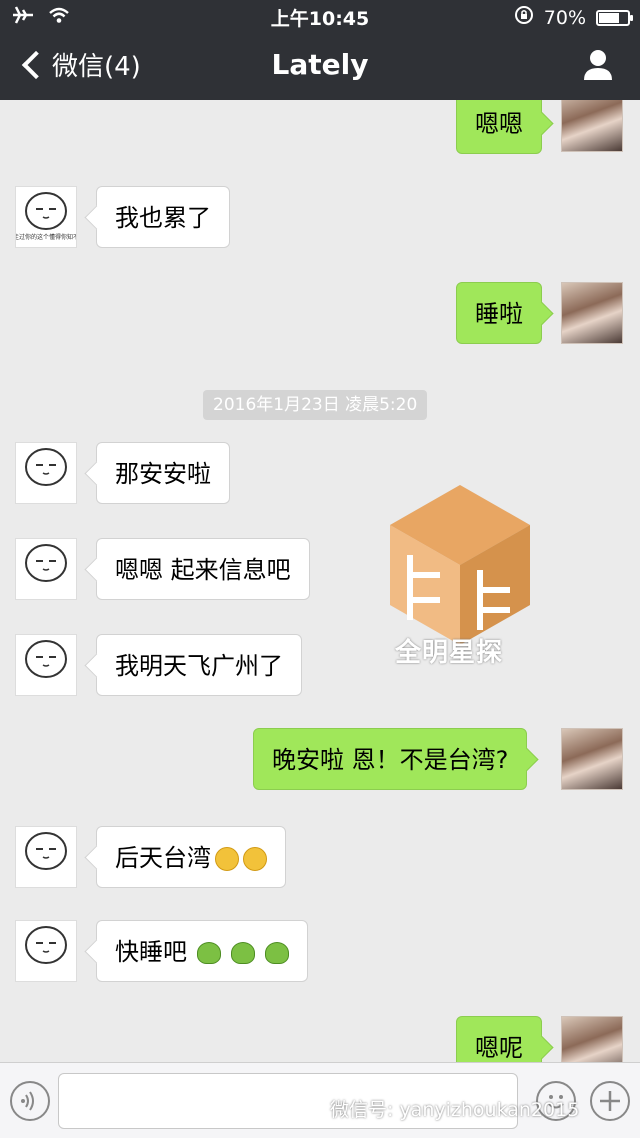  What do you see at coordinates (320, 64) in the screenshot?
I see `chat-title: Lately` at bounding box center [320, 64].